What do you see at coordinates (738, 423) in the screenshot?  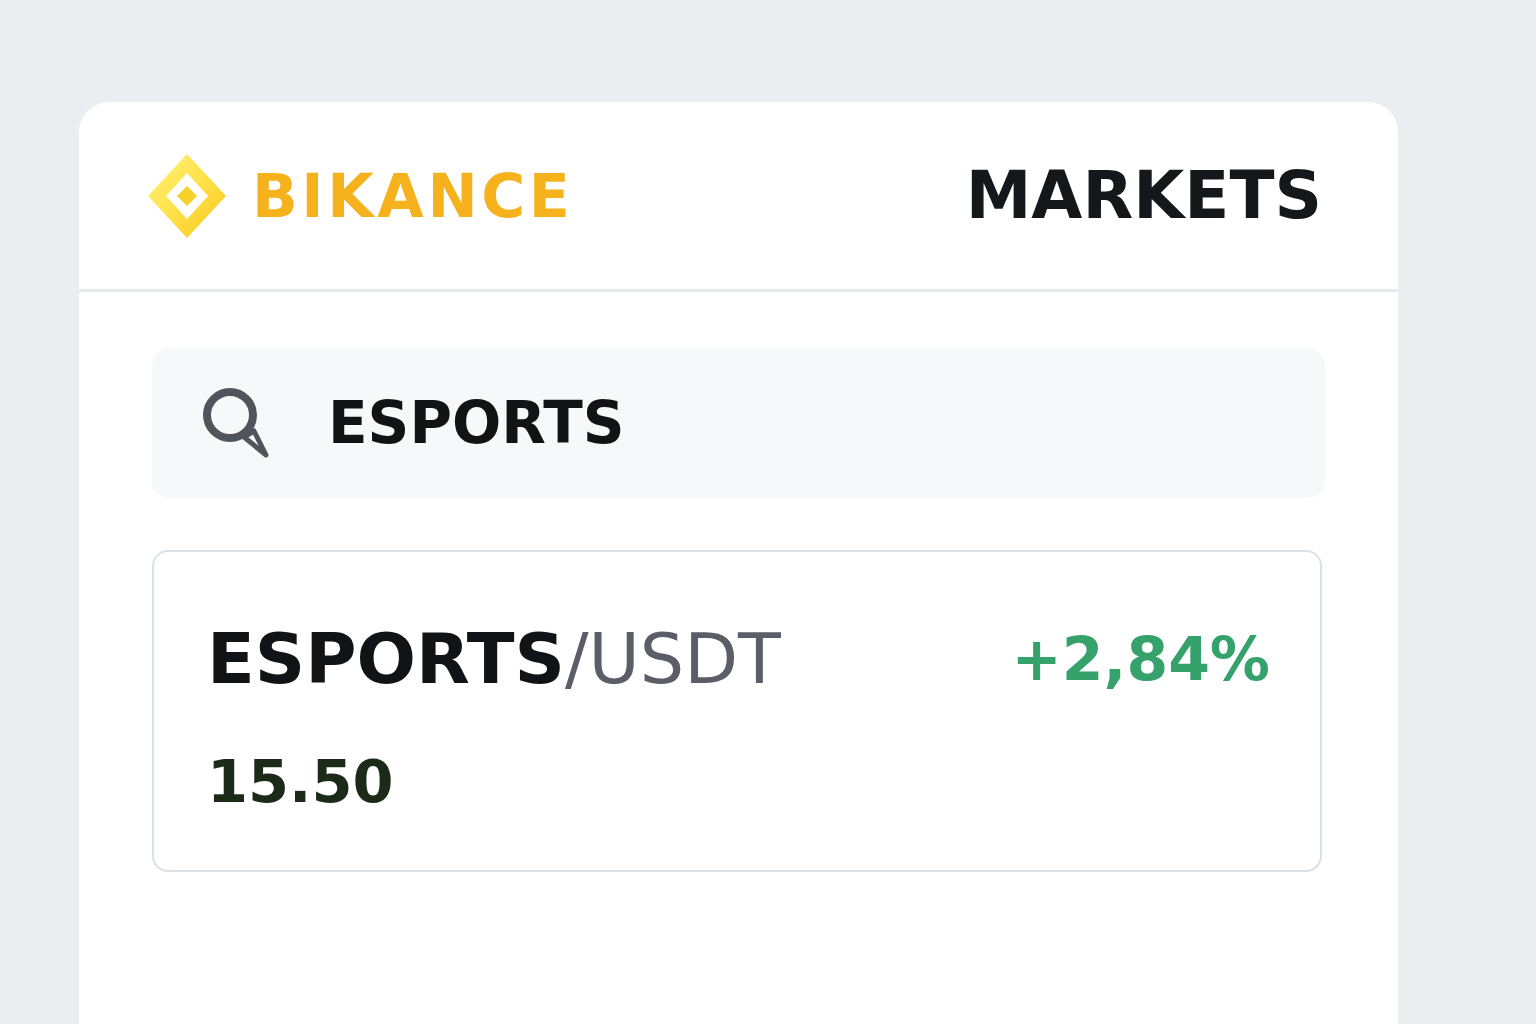 I see `search-field: ESPORTS` at bounding box center [738, 423].